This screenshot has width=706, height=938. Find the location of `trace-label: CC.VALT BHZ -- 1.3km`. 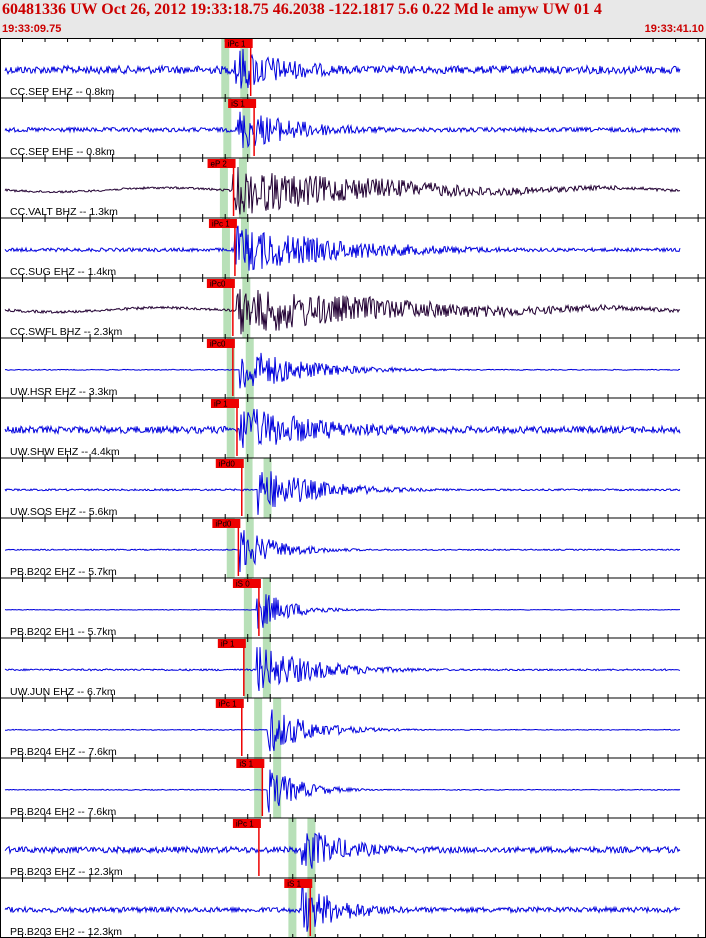

trace-label: CC.VALT BHZ -- 1.3km is located at coordinates (64, 212).